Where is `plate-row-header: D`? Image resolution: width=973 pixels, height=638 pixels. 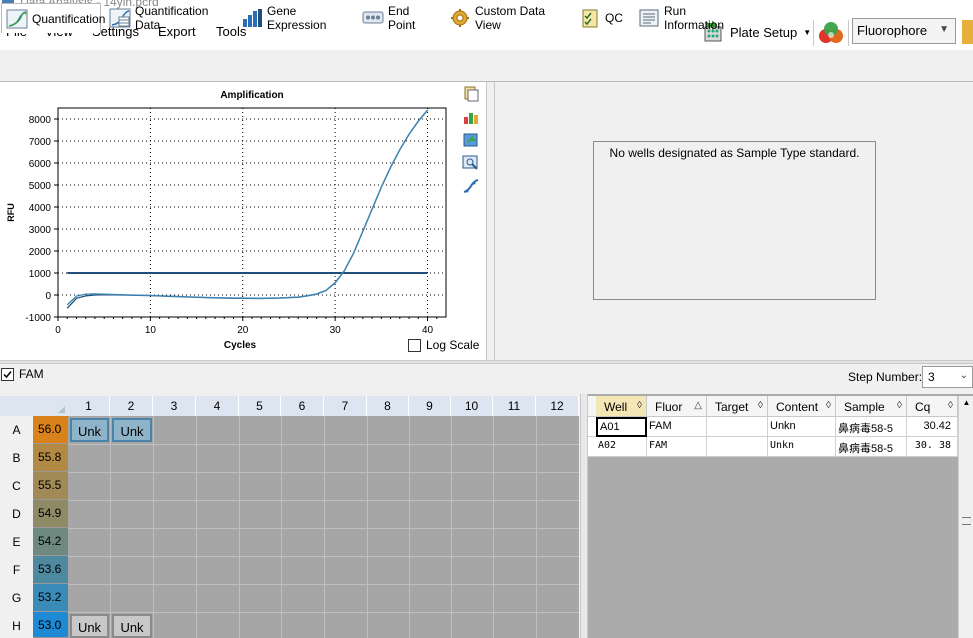
plate-row-header: D is located at coordinates (16, 514).